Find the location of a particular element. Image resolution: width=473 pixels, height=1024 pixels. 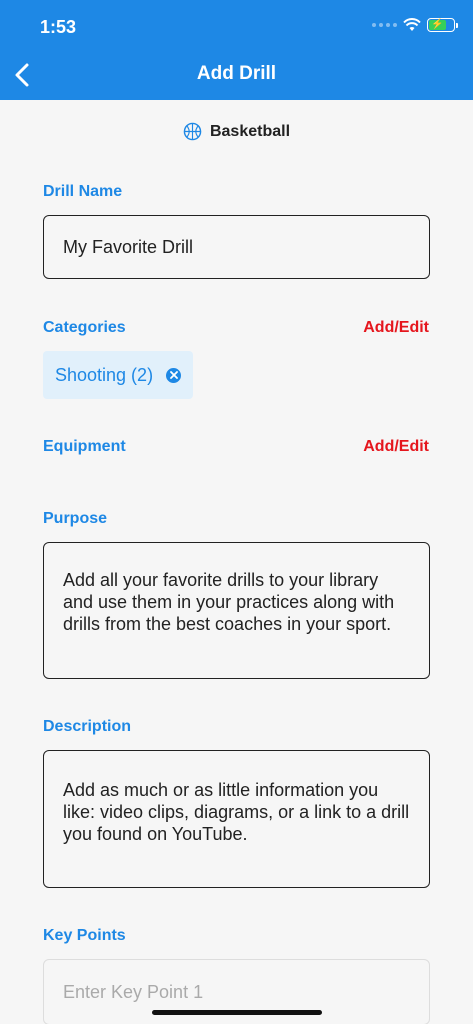

category-chip-label: Shooting (2) is located at coordinates (104, 374).